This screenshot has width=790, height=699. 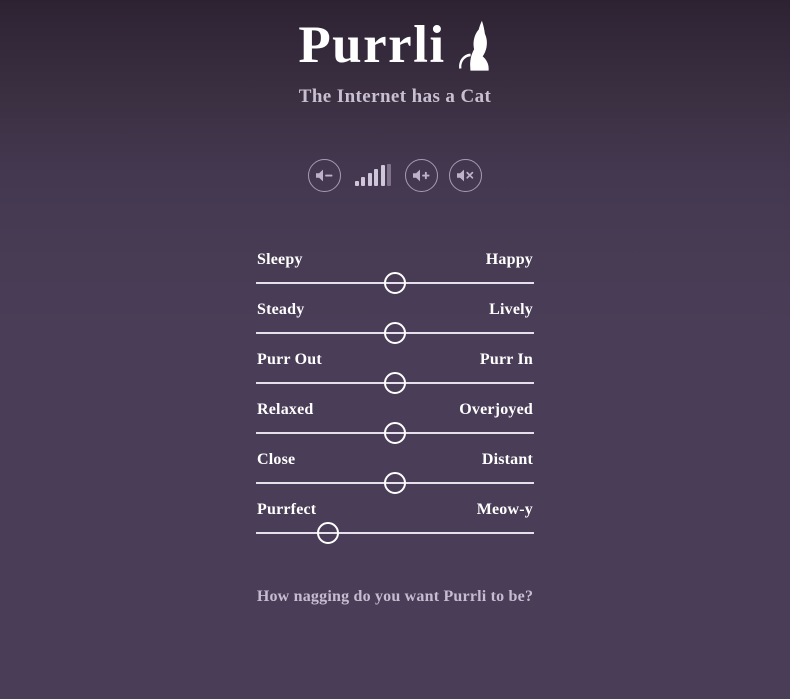 What do you see at coordinates (395, 355) in the screenshot?
I see `slider-label-row: Purr Out Purr In` at bounding box center [395, 355].